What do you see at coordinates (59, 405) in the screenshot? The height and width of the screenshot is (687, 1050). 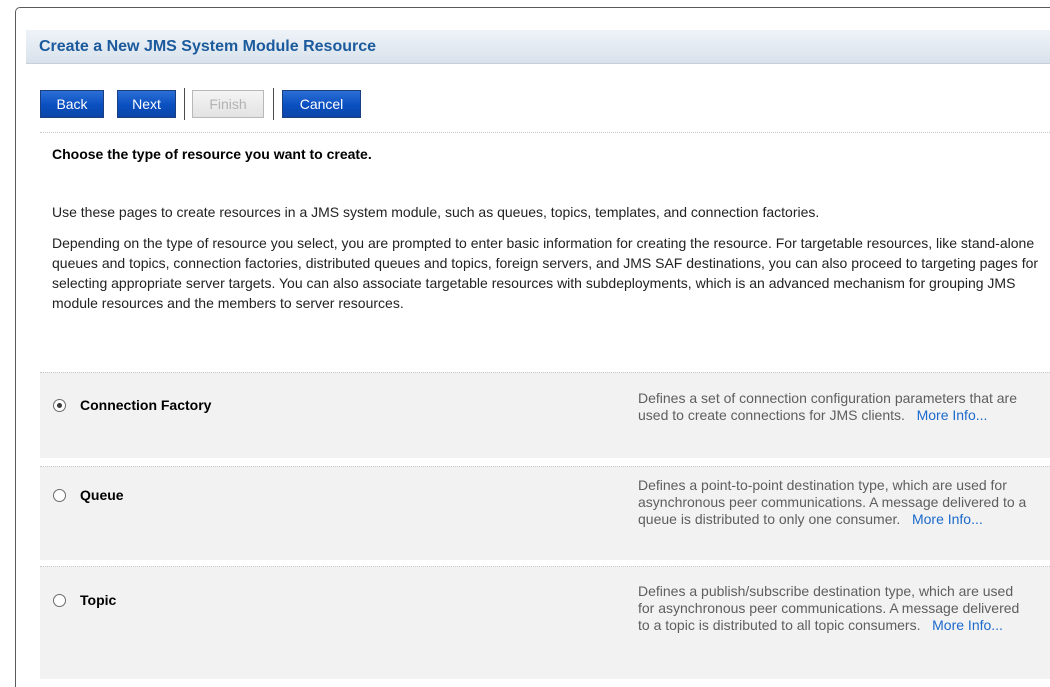 I see `radio-connection-factory` at bounding box center [59, 405].